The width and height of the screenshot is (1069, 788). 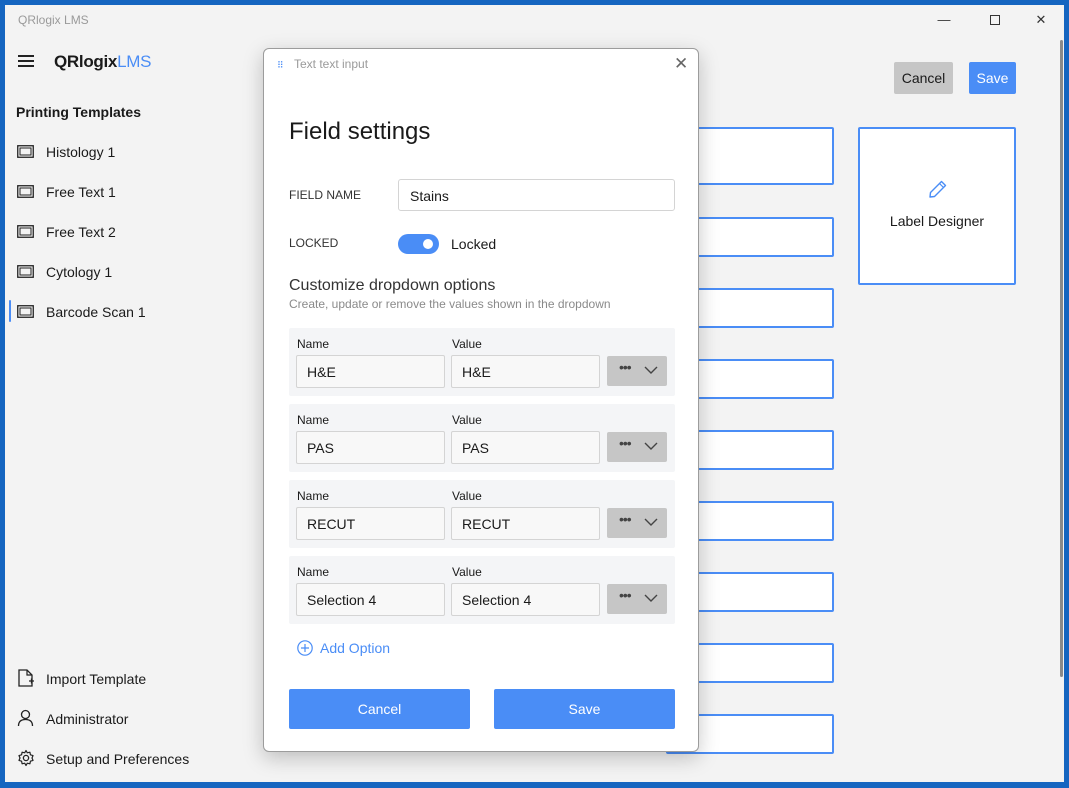 I want to click on label-designer-label: Label Designer, so click(x=937, y=221).